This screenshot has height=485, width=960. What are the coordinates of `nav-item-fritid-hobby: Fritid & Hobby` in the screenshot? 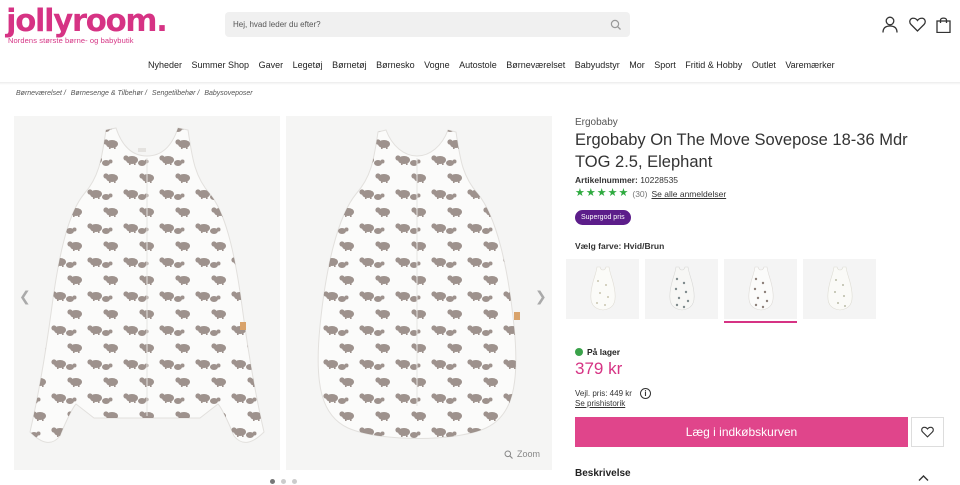 It's located at (713, 65).